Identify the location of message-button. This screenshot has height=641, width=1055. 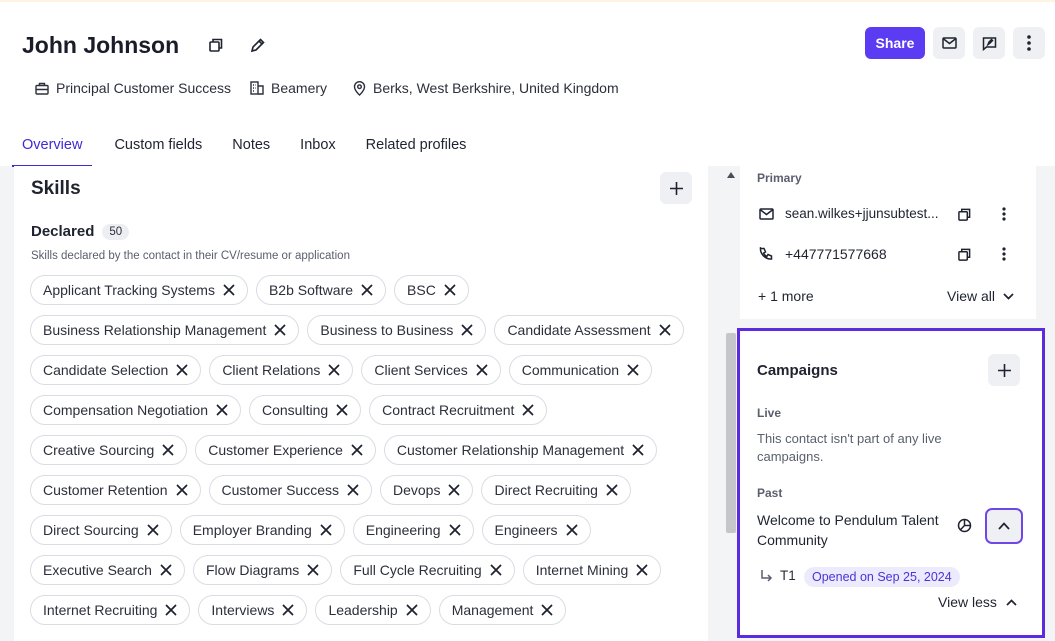
(989, 43).